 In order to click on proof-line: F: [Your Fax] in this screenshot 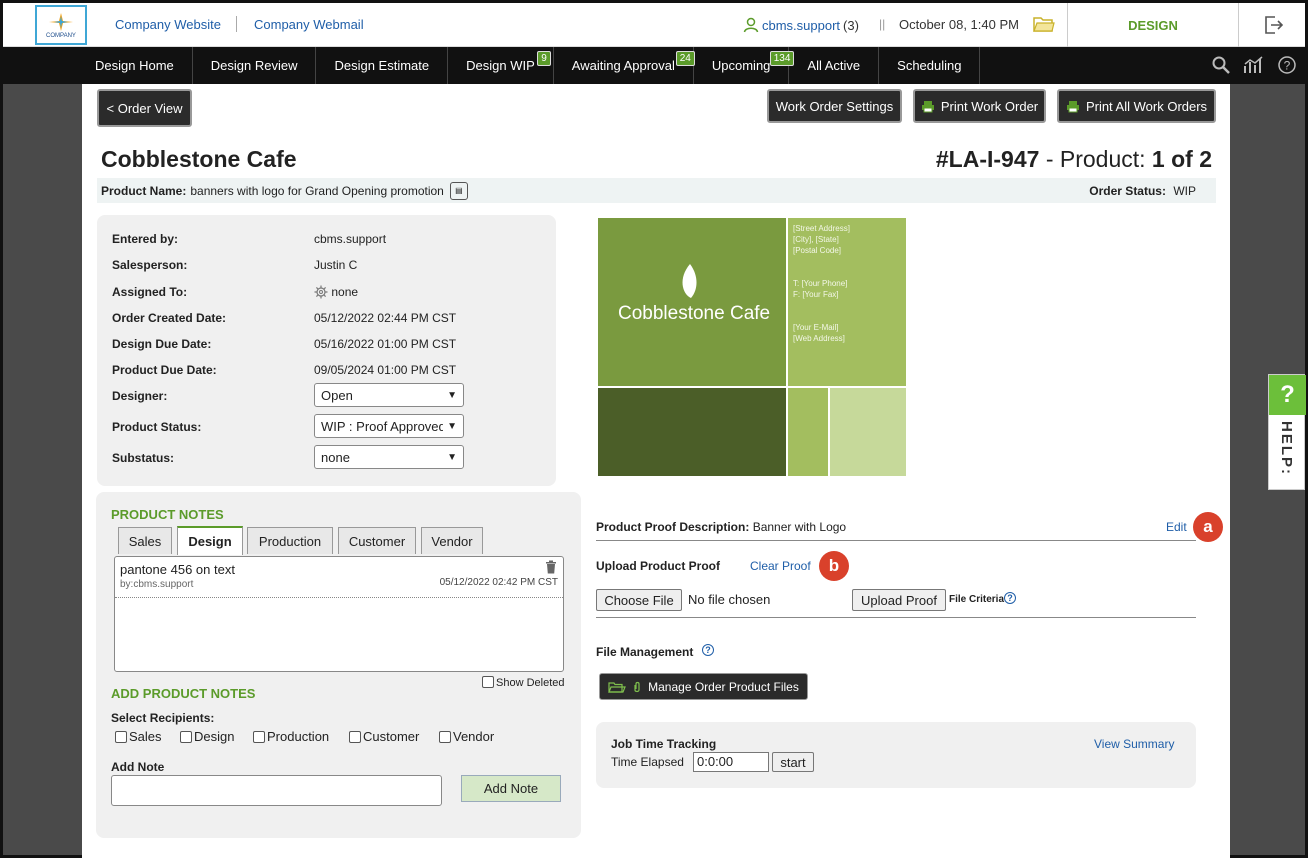, I will do `click(816, 294)`.